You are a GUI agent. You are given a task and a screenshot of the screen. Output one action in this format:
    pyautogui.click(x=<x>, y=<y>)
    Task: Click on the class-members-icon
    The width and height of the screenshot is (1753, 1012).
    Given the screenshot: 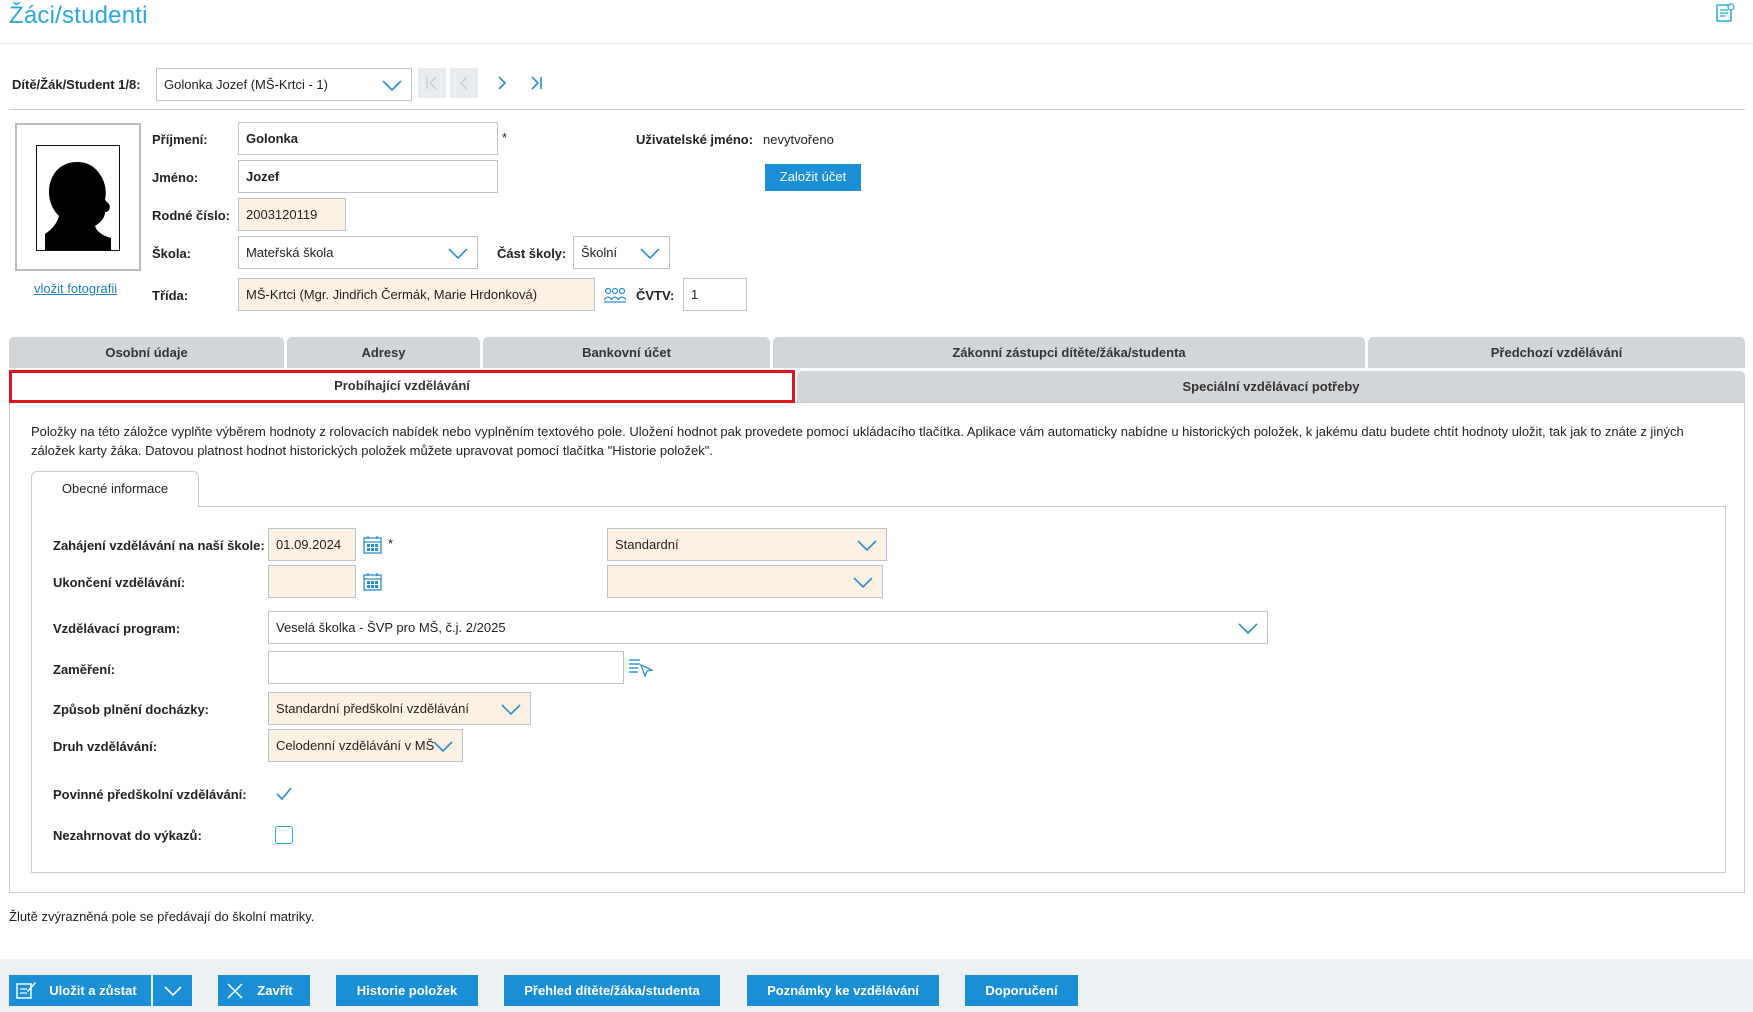 What is the action you would take?
    pyautogui.click(x=615, y=295)
    